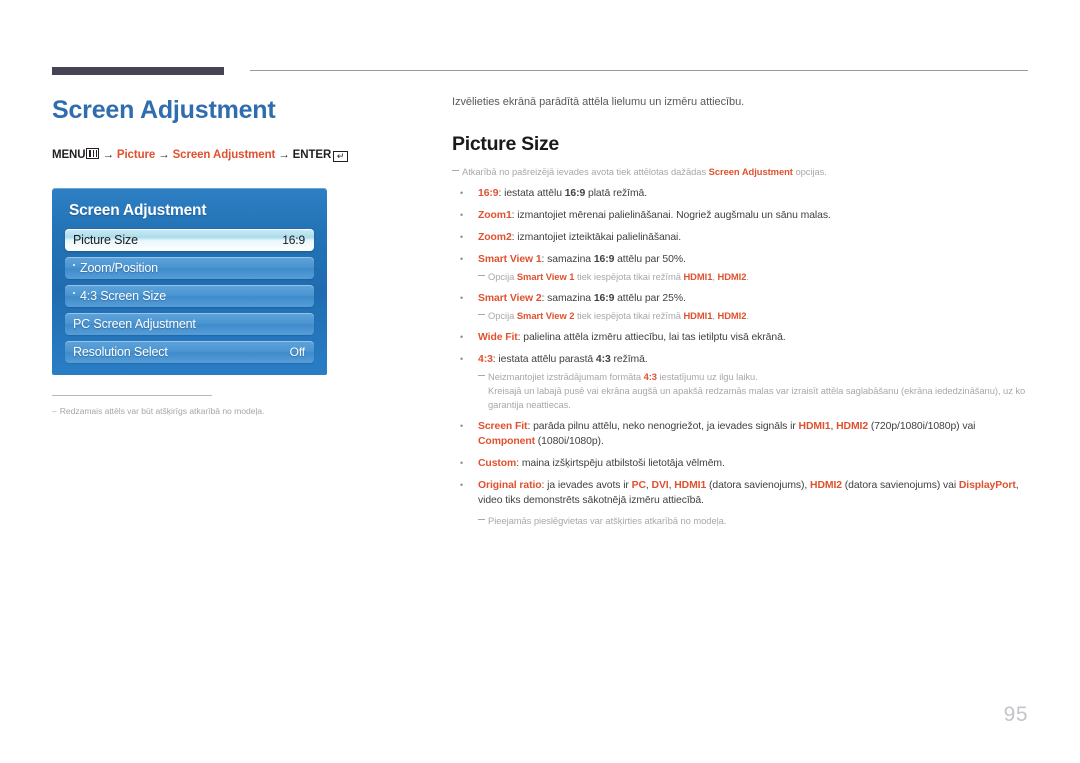 This screenshot has width=1080, height=763. I want to click on menu-path-item-screen-adjustment: Screen Adjustment, so click(224, 155).